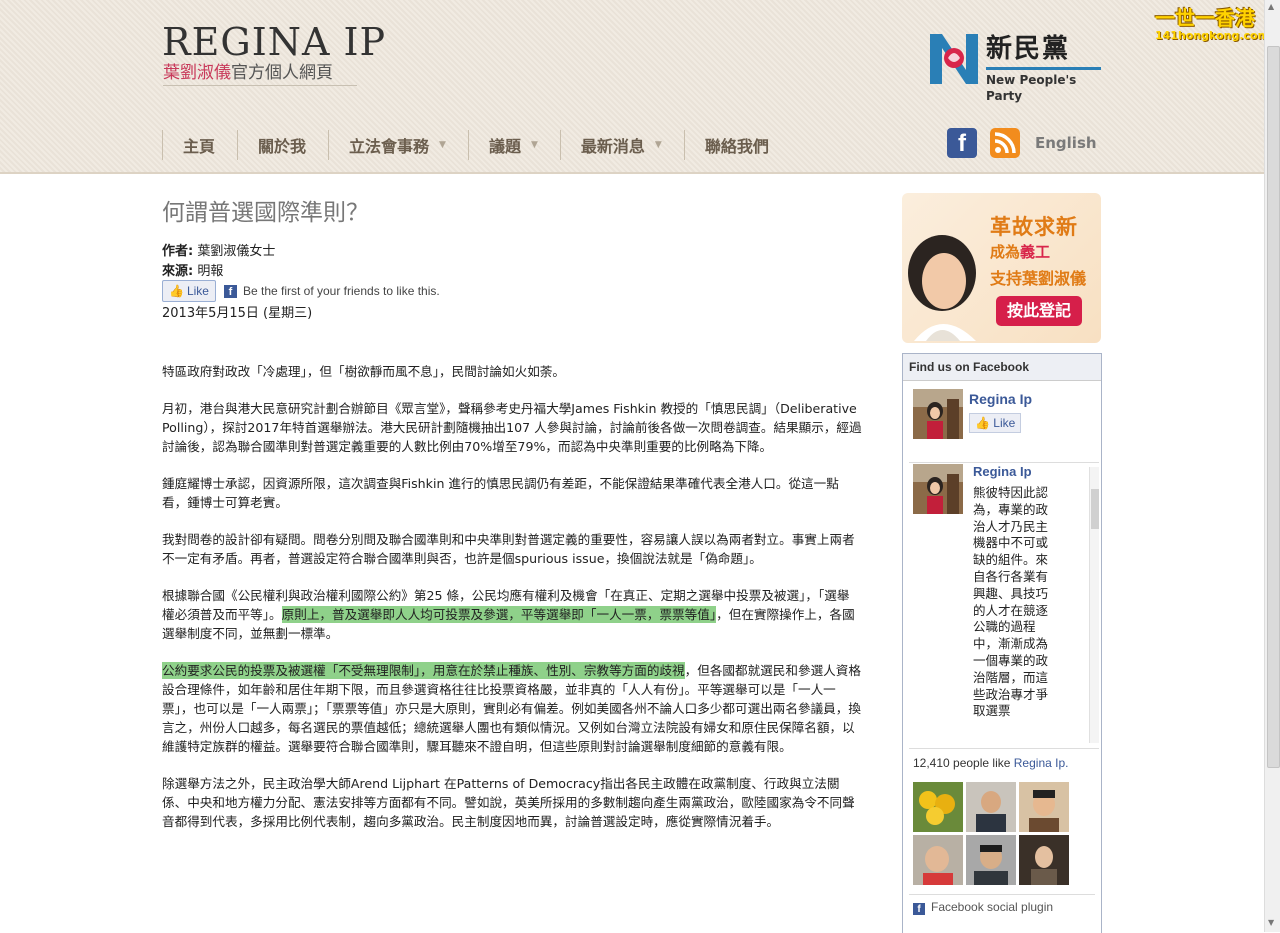 The width and height of the screenshot is (1280, 933). Describe the element at coordinates (1041, 763) in the screenshot. I see `fans-page-link: Regina Ip.` at that location.